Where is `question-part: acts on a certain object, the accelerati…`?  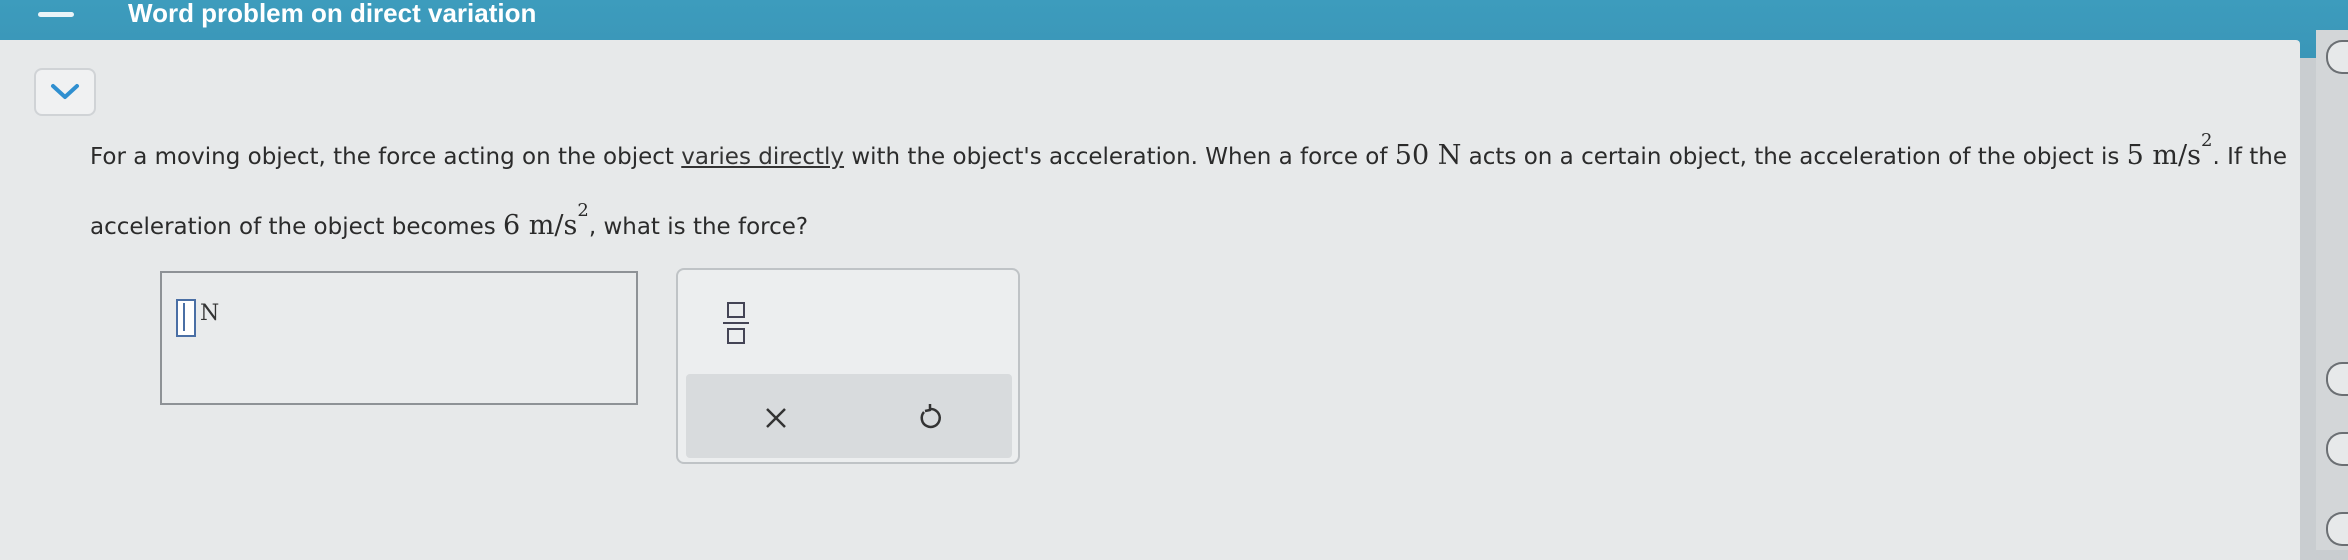 question-part: acts on a certain object, the accelerati… is located at coordinates (1794, 157).